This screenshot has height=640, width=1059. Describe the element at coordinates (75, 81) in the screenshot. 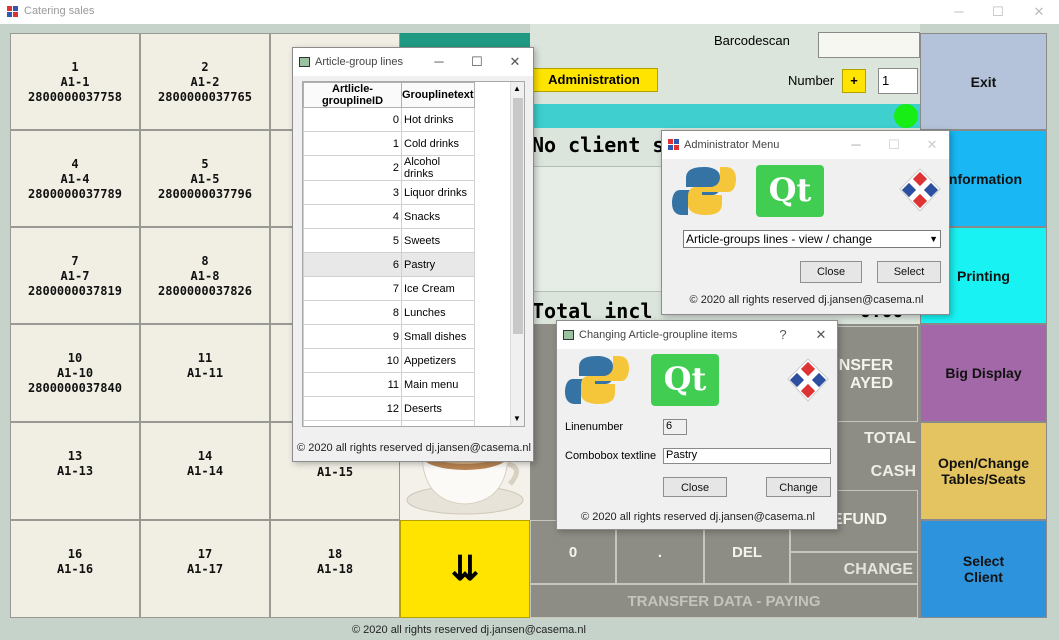

I see `table-tile-1: 1 A1-1 2800000037758` at that location.